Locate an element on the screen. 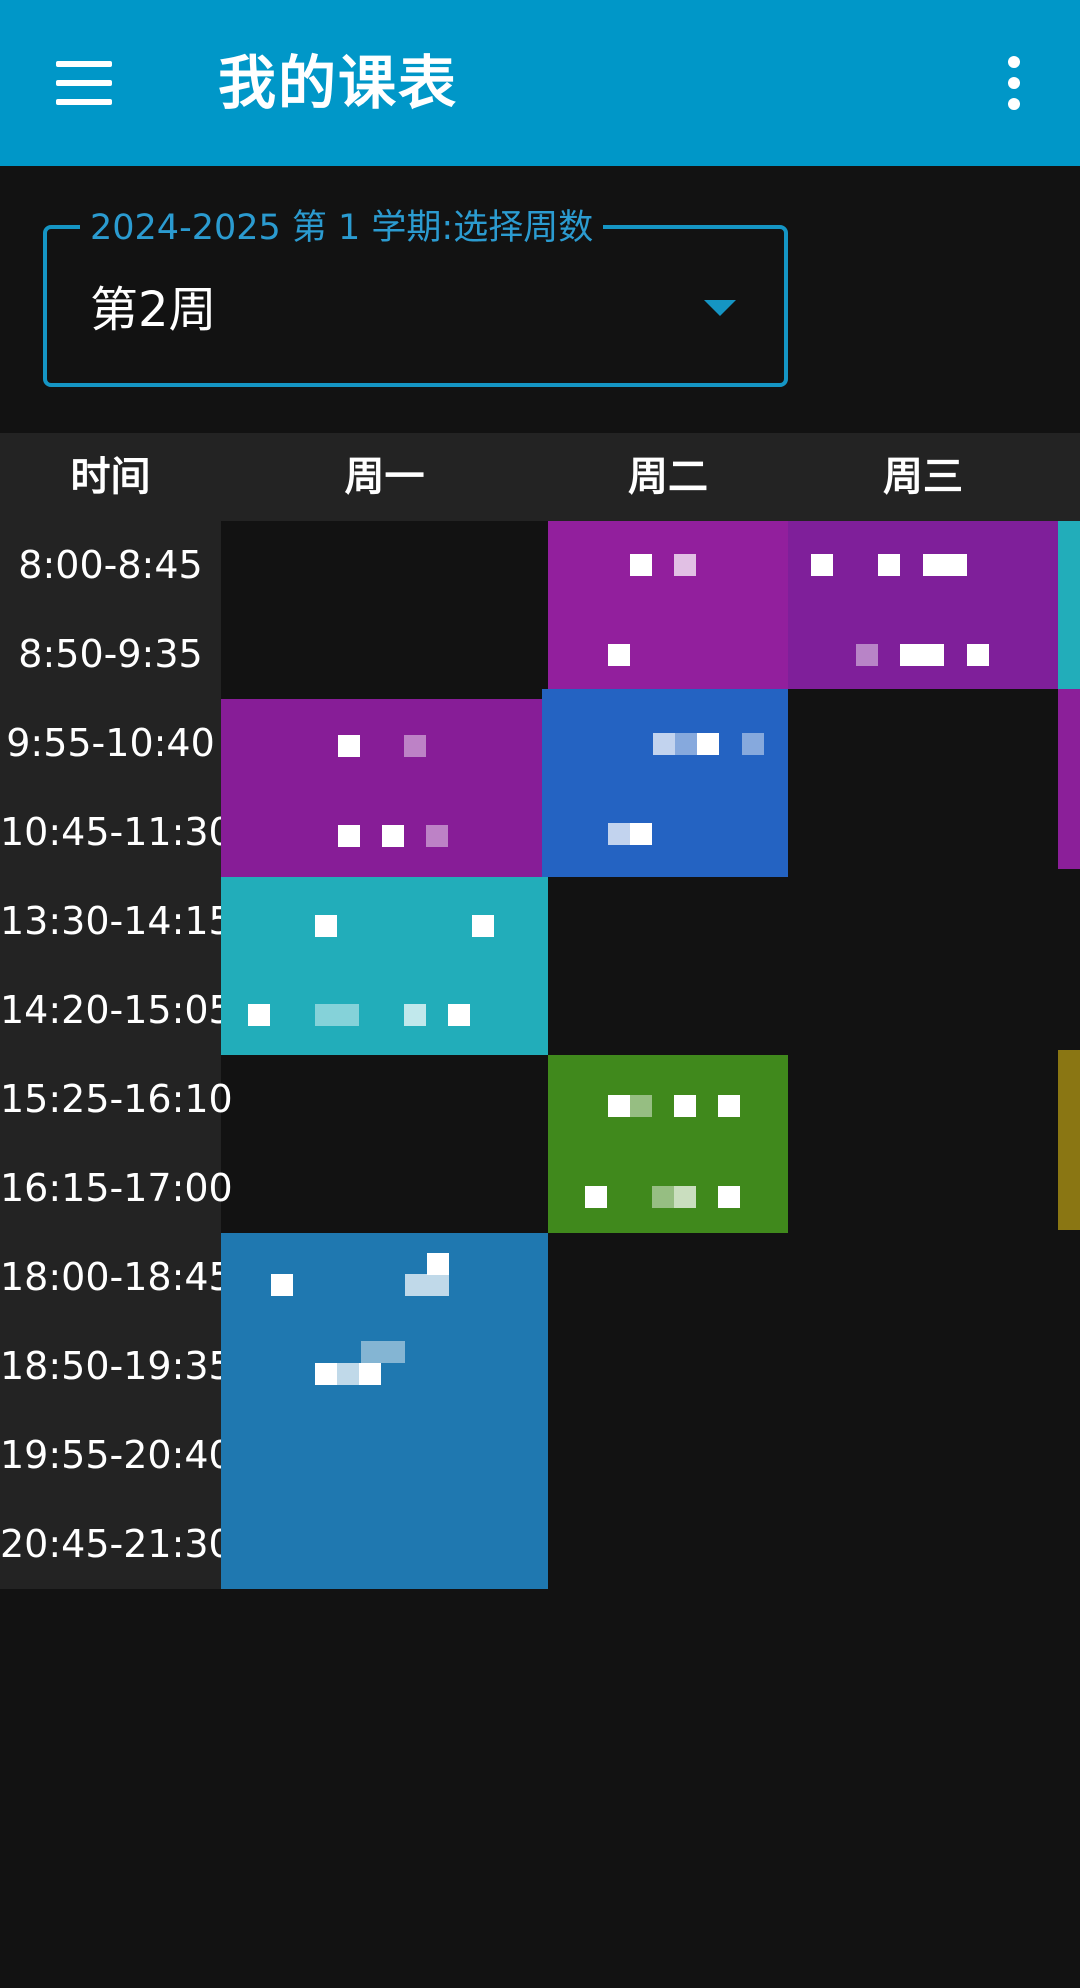 The height and width of the screenshot is (1988, 1080). time-slot-3: 9:55-10:40 is located at coordinates (110, 743).